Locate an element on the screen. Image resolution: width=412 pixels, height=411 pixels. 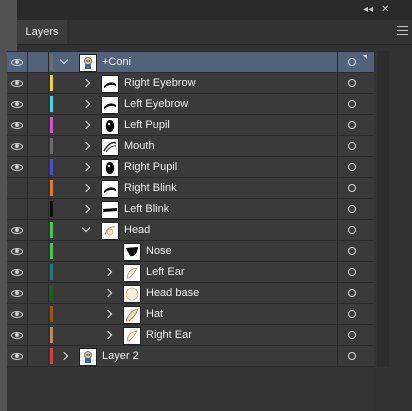
layer-name: Right Blink is located at coordinates (150, 188).